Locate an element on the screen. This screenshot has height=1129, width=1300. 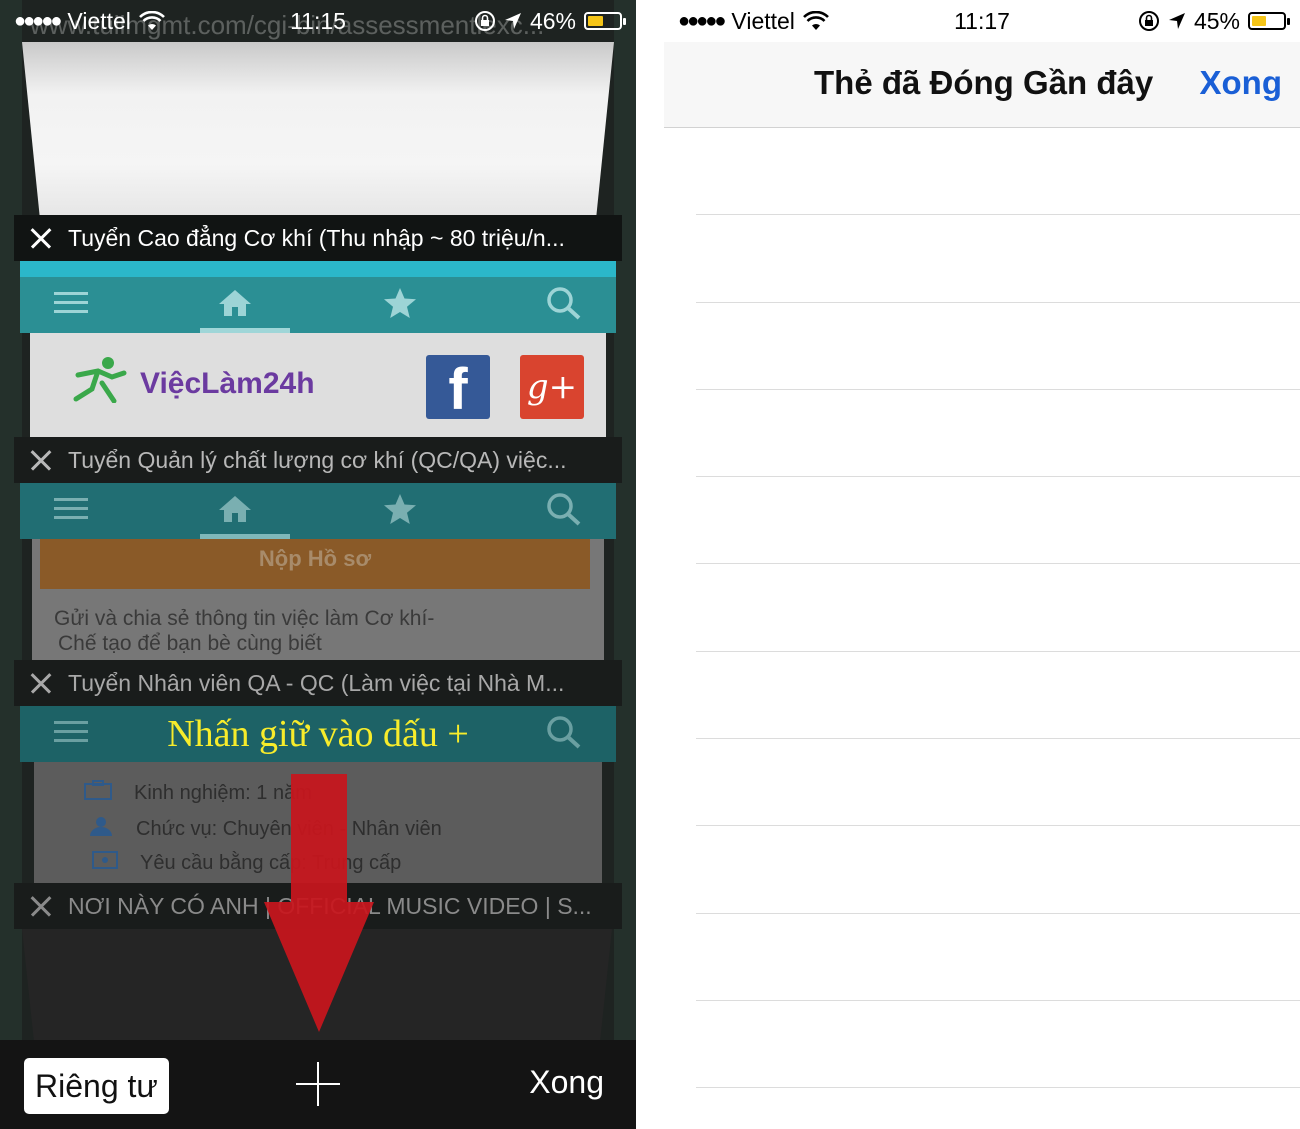
submit-cv-button: Nộp Hồ sơ is located at coordinates (315, 564).